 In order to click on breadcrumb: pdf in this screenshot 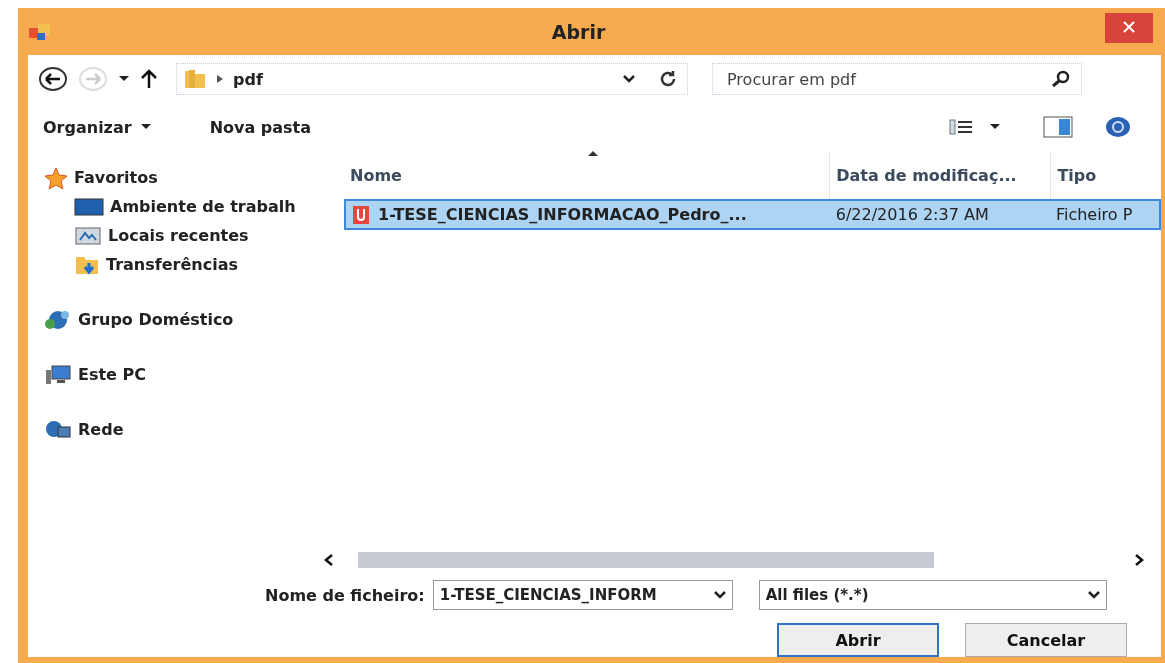, I will do `click(248, 79)`.